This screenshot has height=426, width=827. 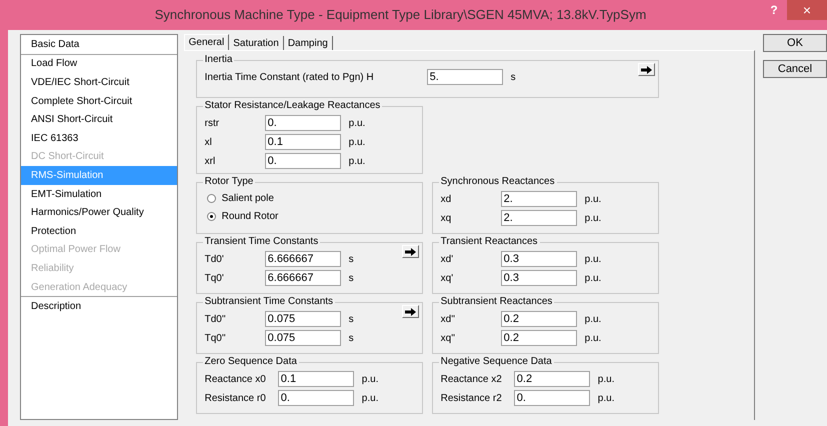 What do you see at coordinates (464, 77) in the screenshot?
I see `input-field: 5.` at bounding box center [464, 77].